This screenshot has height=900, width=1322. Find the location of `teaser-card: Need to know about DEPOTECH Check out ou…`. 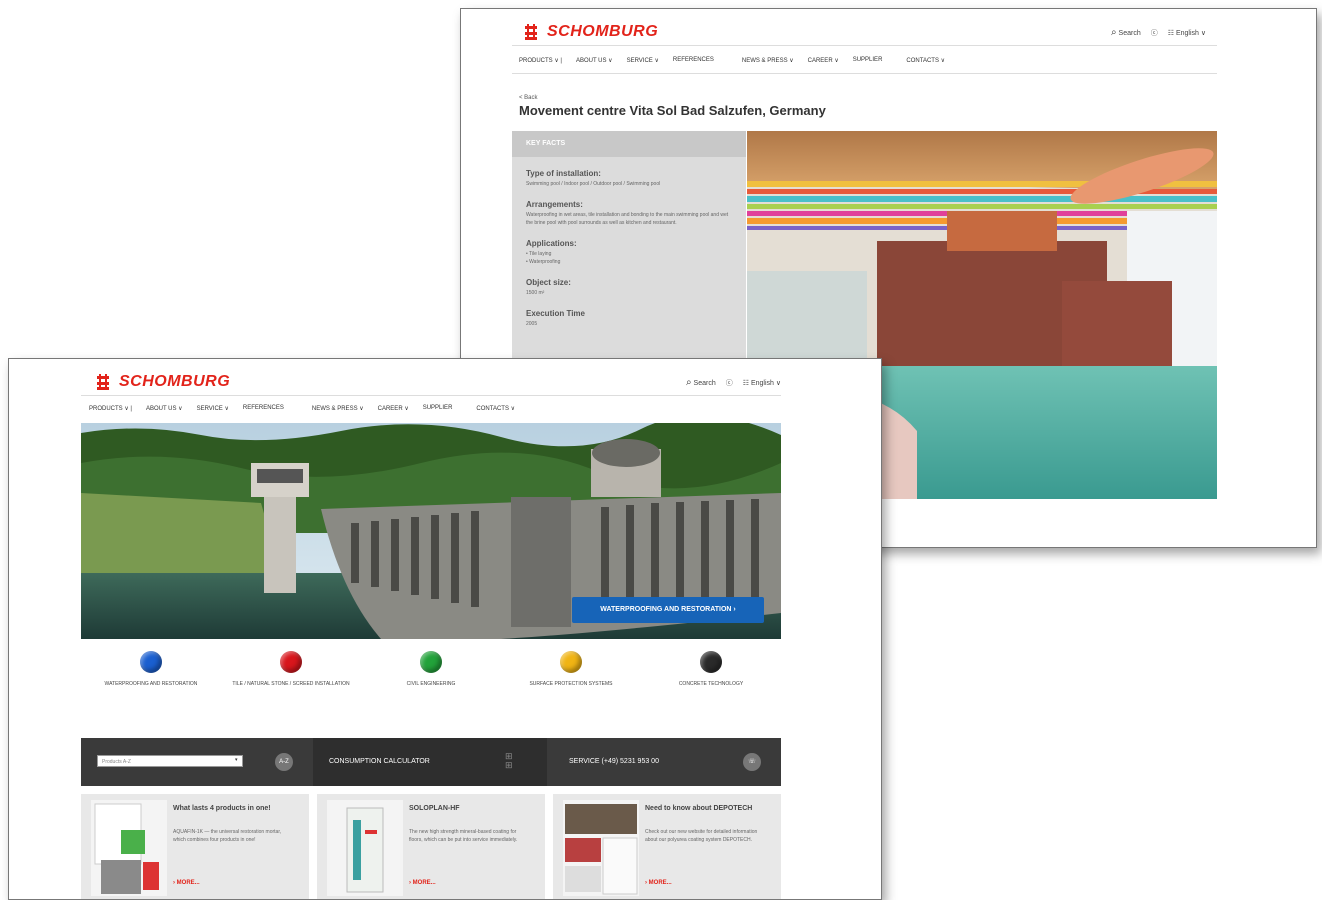

teaser-card: Need to know about DEPOTECH Check out ou… is located at coordinates (667, 846).